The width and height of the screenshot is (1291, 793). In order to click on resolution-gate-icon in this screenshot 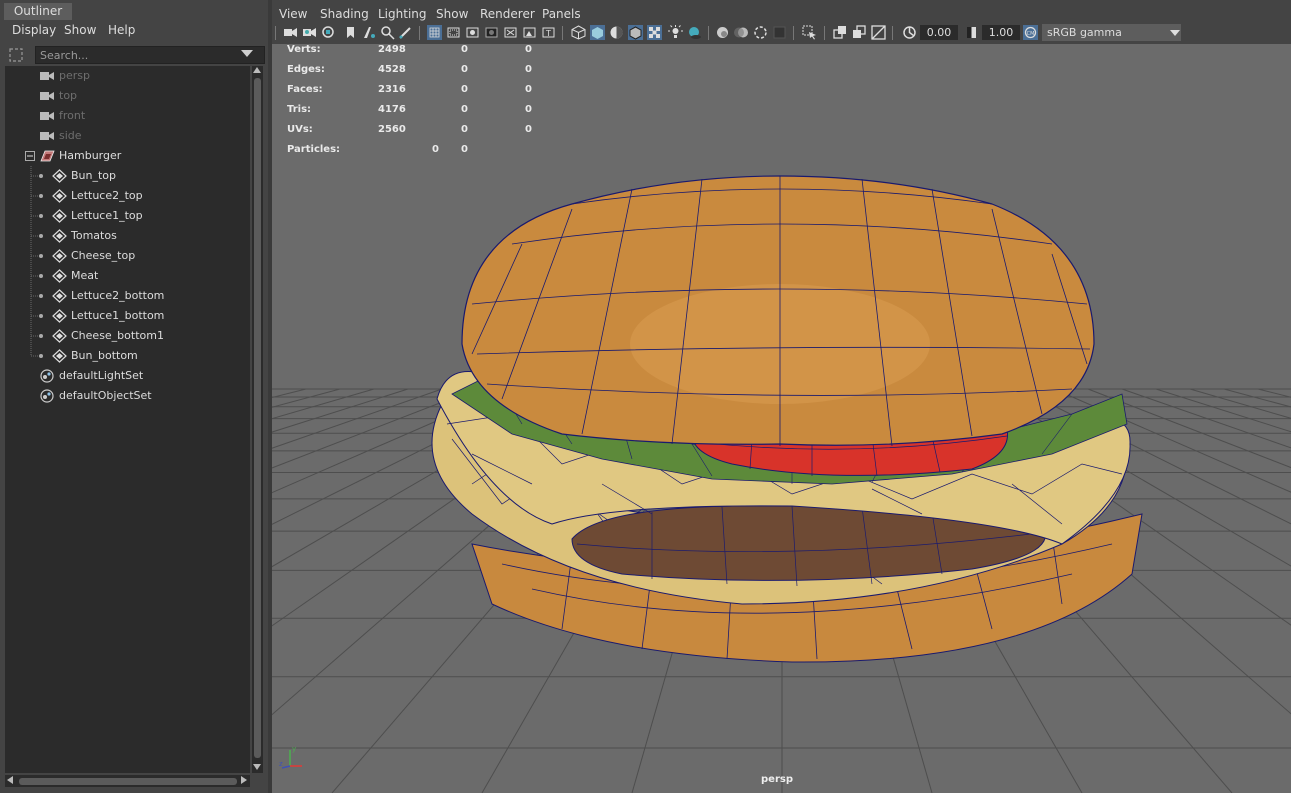, I will do `click(472, 32)`.